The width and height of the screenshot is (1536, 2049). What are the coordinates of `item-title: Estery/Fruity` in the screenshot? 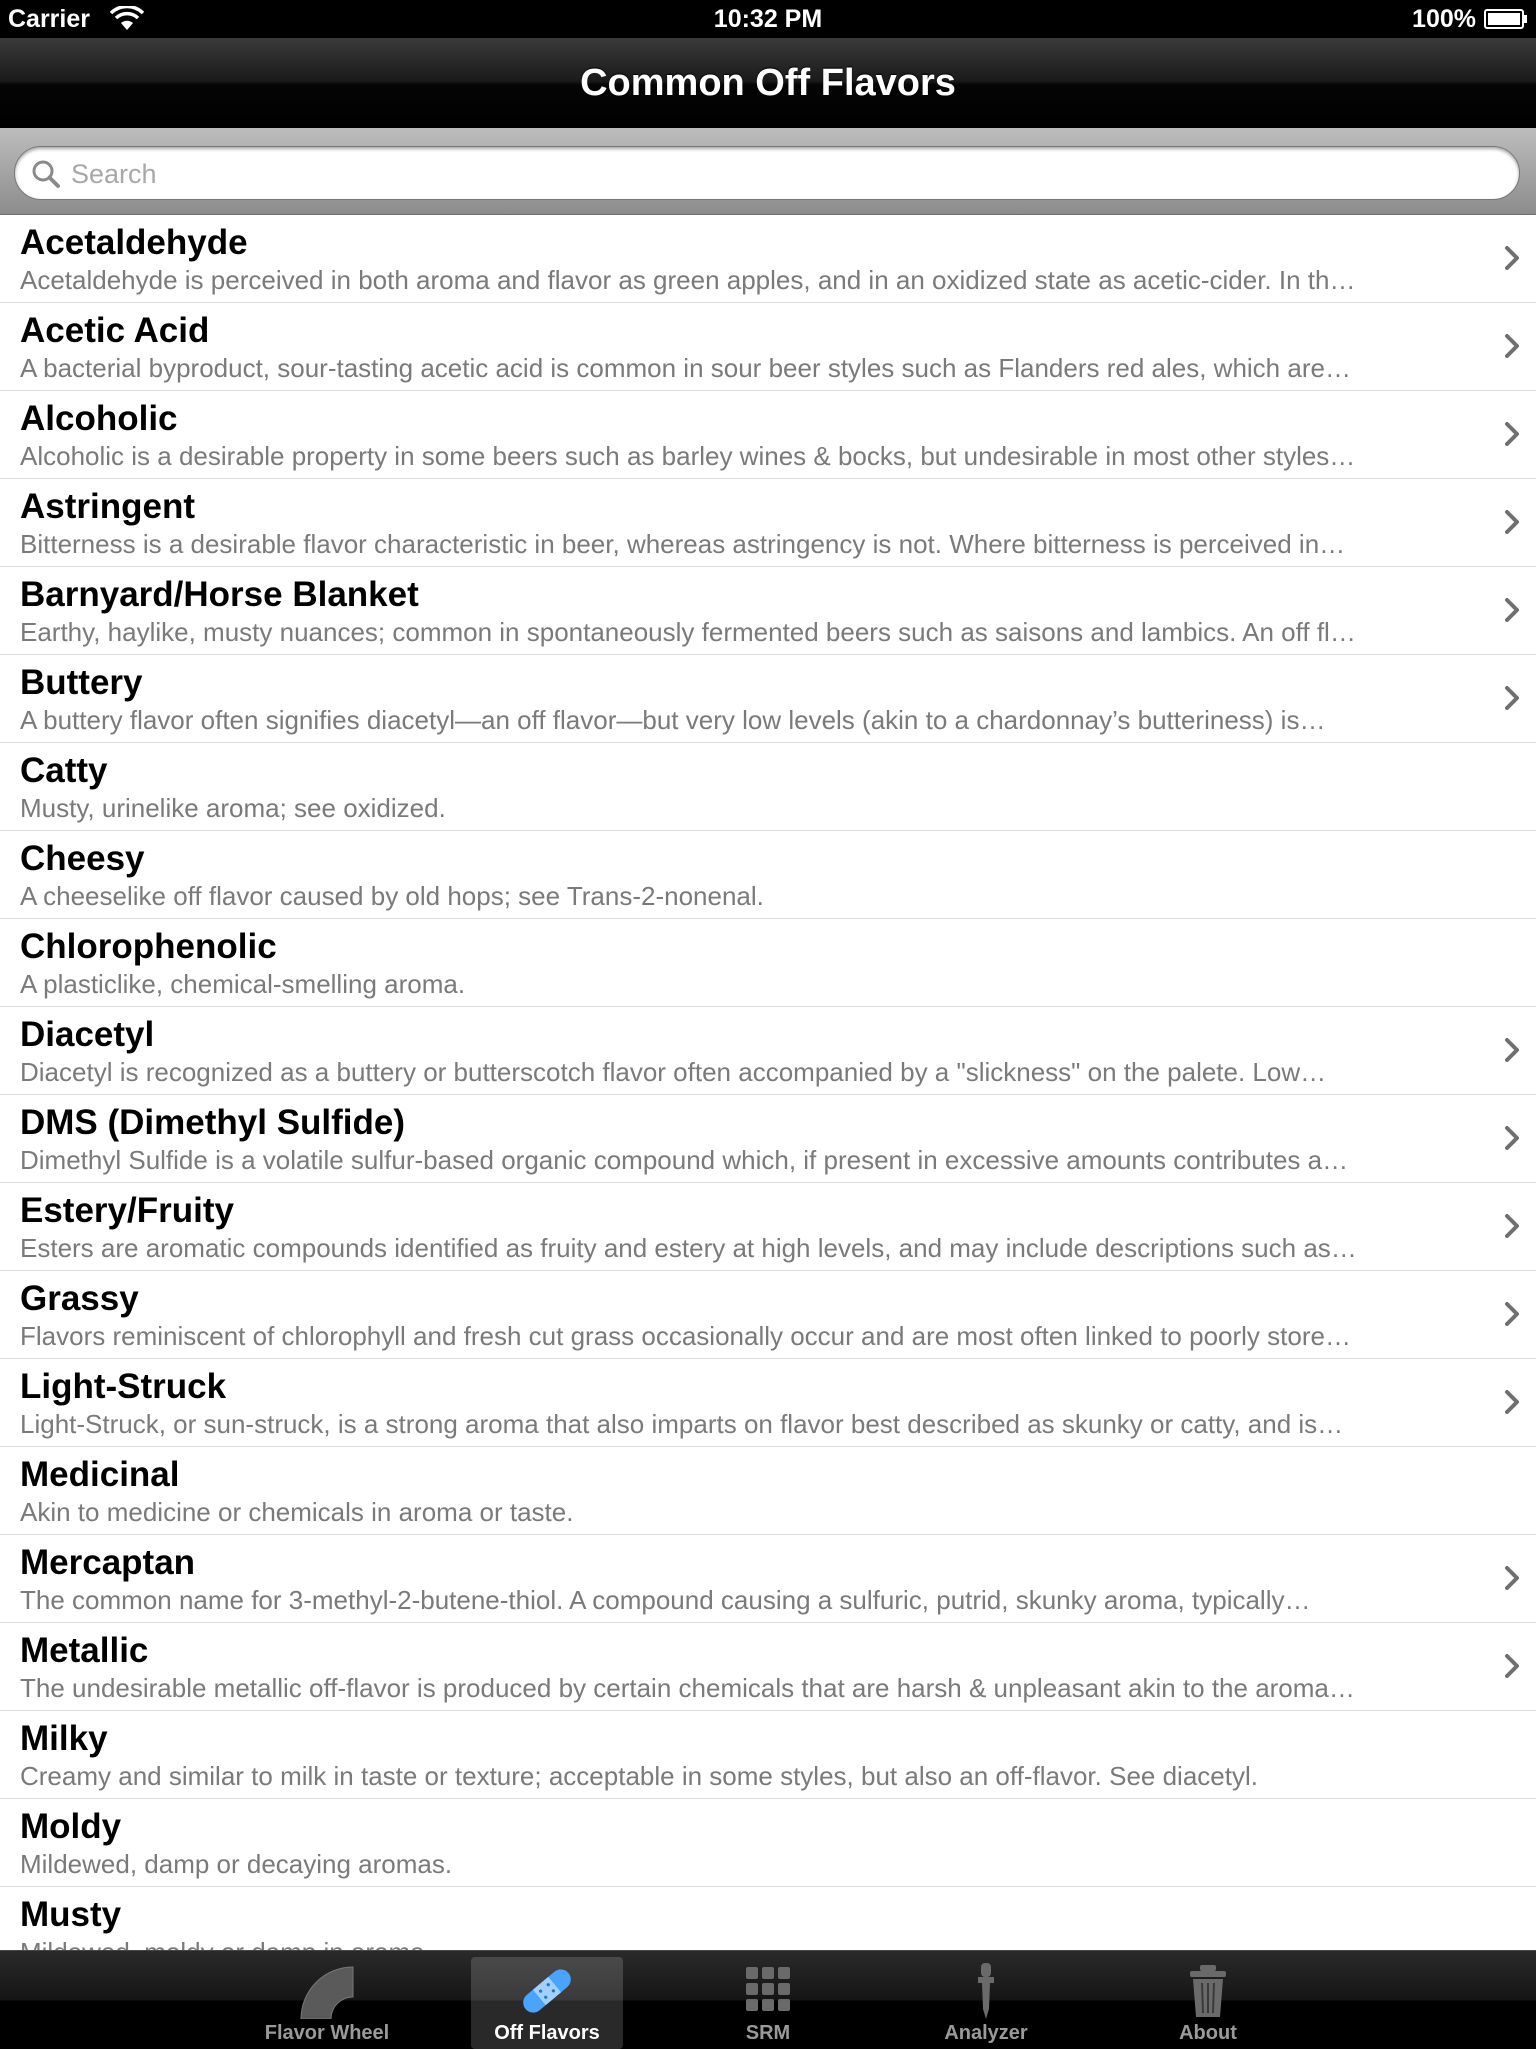 It's located at (127, 1210).